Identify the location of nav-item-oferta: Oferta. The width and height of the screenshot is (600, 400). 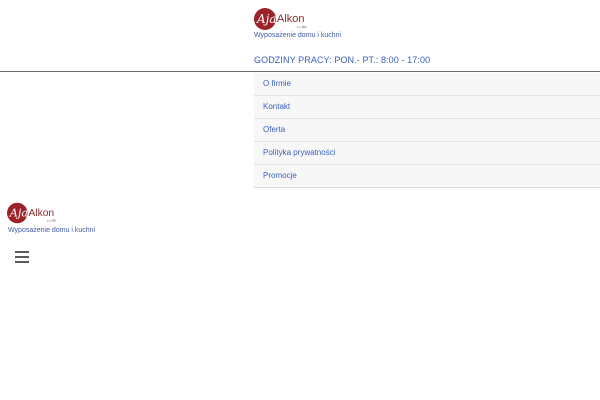
(427, 130).